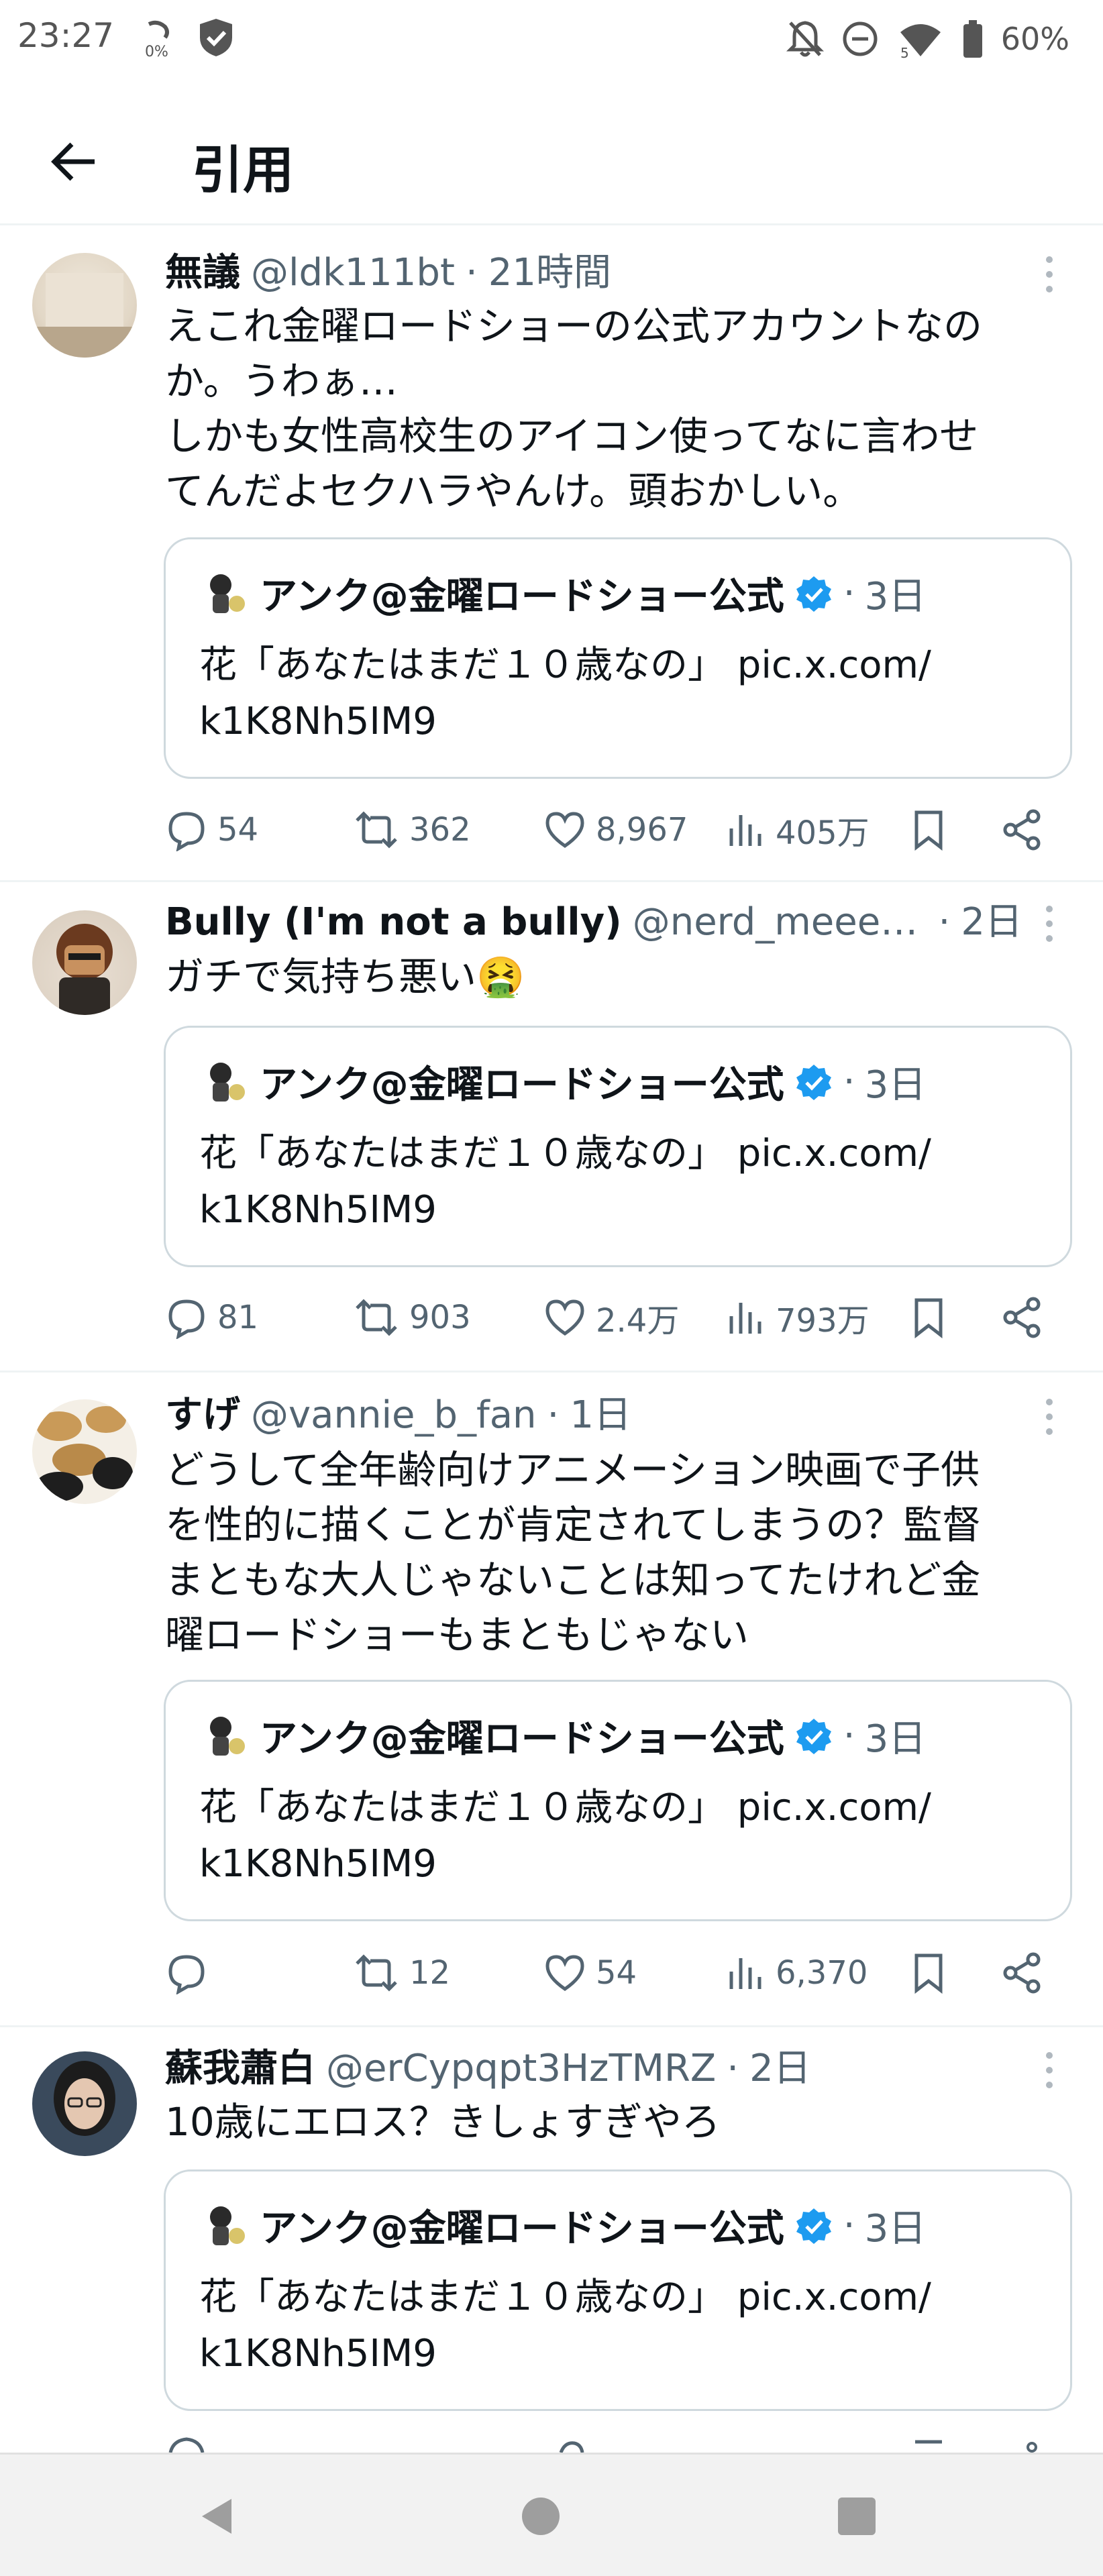  What do you see at coordinates (66, 35) in the screenshot?
I see `status-time: 23:27` at bounding box center [66, 35].